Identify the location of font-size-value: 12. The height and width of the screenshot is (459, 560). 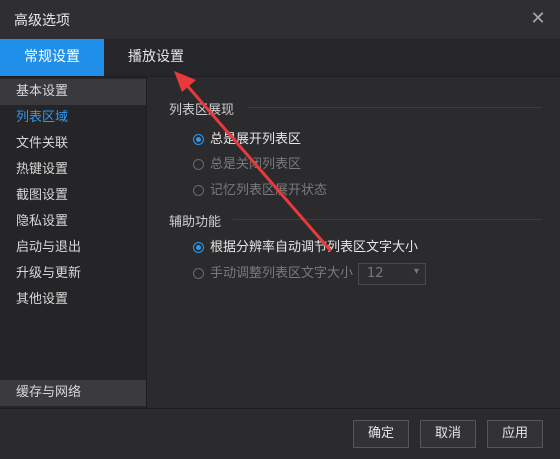
(375, 273).